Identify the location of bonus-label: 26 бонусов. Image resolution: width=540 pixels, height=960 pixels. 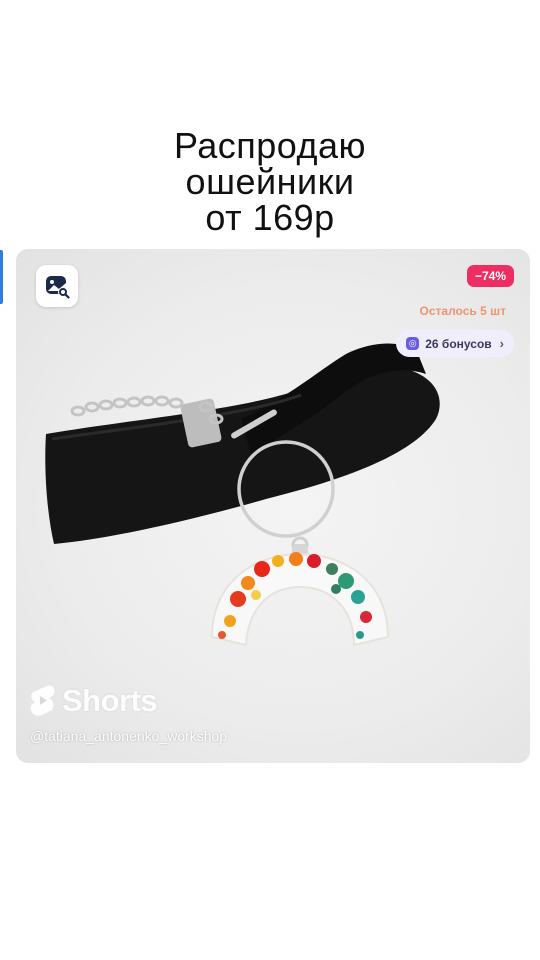
(458, 343).